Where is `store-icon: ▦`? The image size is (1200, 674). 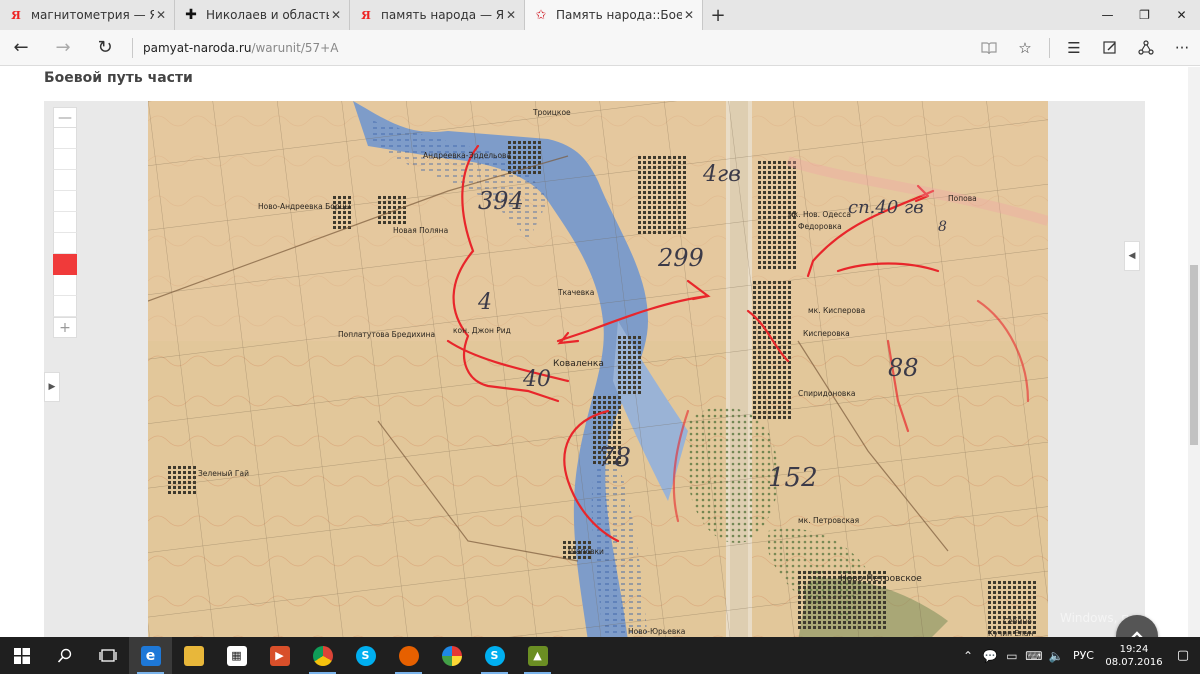 store-icon: ▦ is located at coordinates (236, 655).